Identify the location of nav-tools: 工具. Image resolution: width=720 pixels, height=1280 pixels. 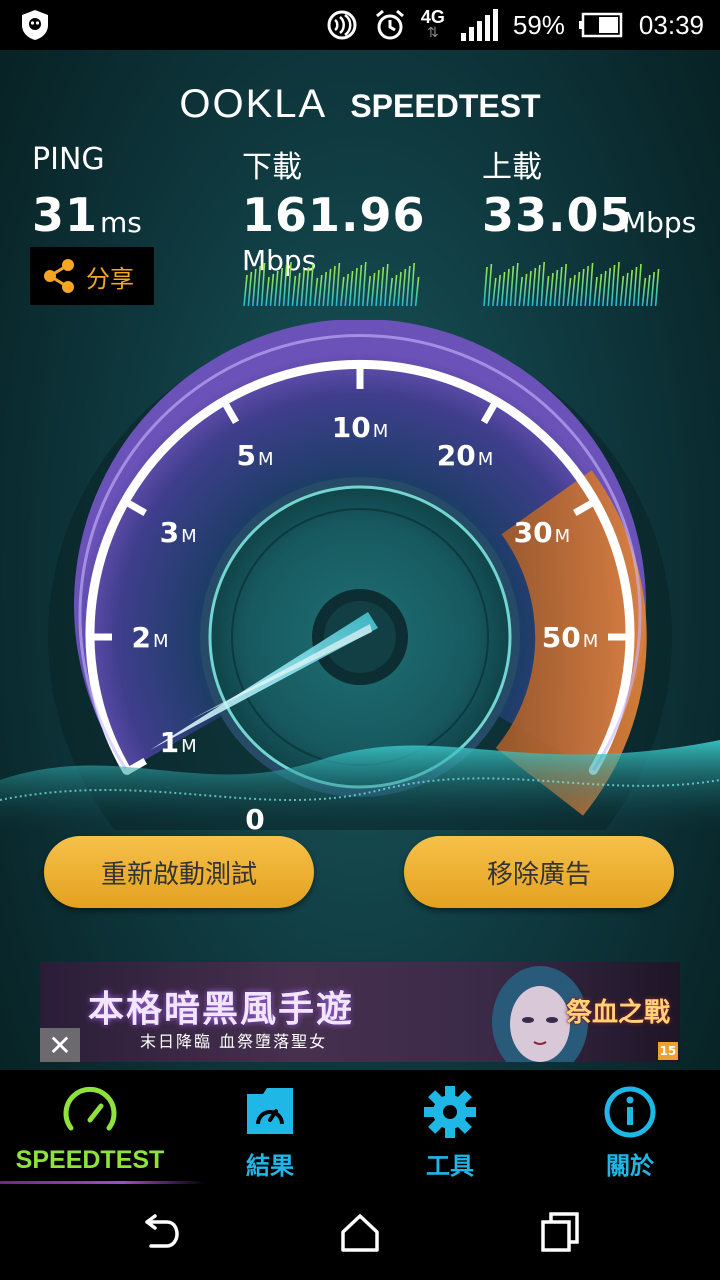
(450, 1128).